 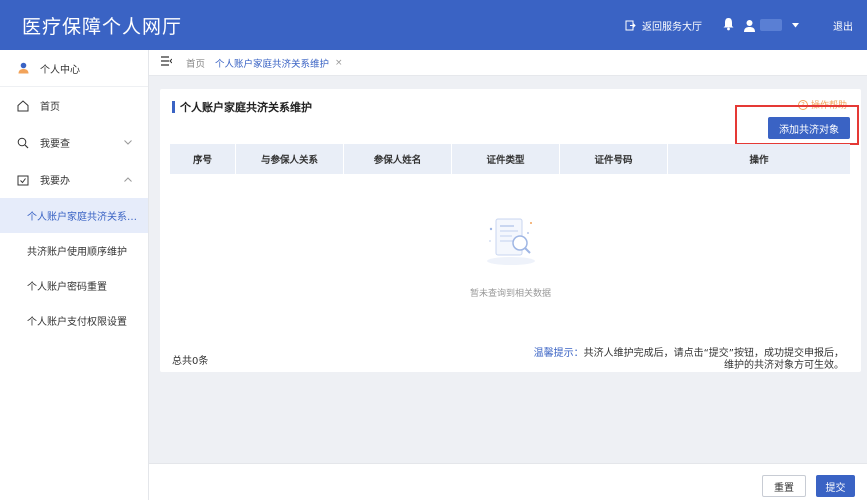 I want to click on sidebar-item-query: 我要查, so click(x=74, y=142).